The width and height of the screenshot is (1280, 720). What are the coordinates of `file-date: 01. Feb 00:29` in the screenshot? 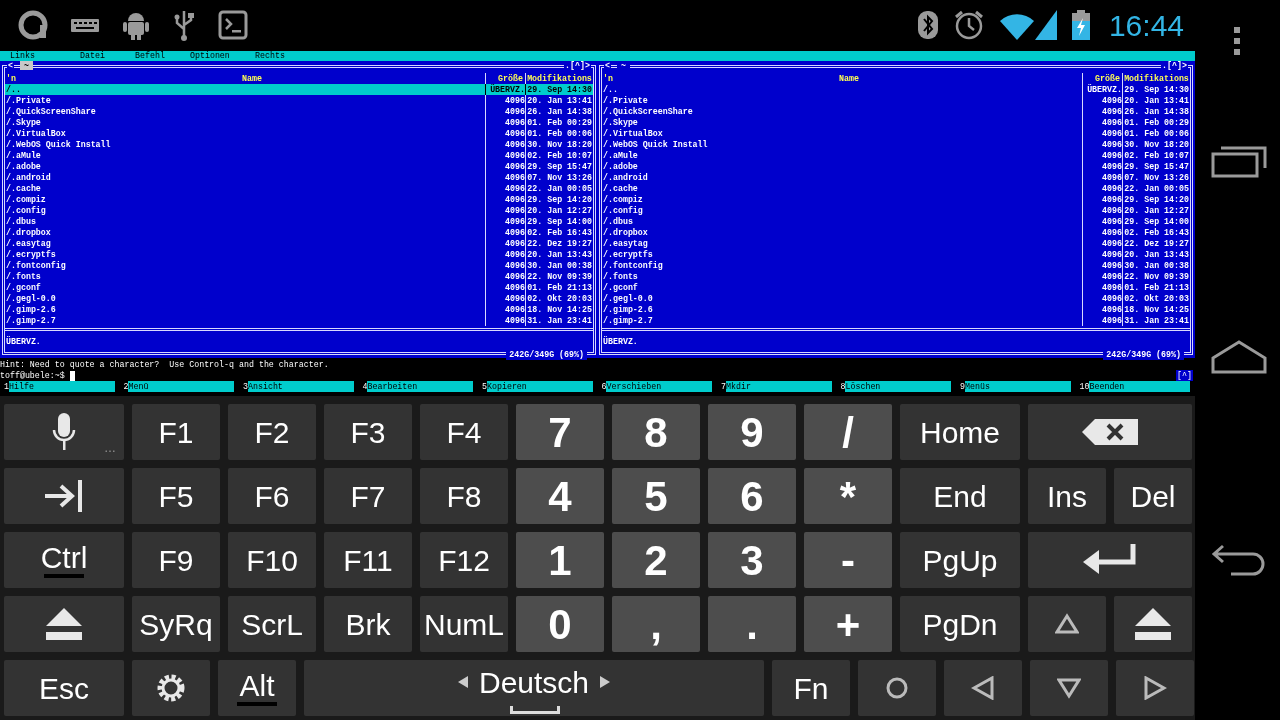 It's located at (559, 122).